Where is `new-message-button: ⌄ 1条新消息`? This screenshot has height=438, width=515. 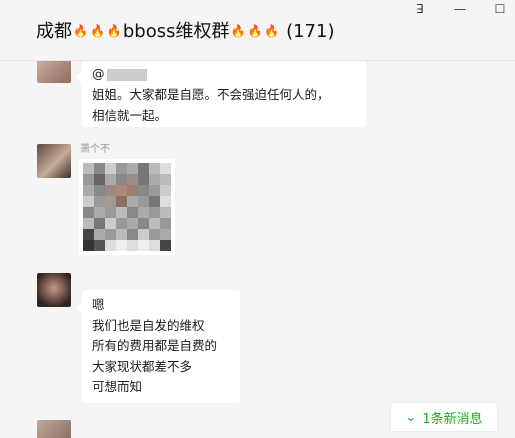 new-message-button: ⌄ 1条新消息 is located at coordinates (444, 417).